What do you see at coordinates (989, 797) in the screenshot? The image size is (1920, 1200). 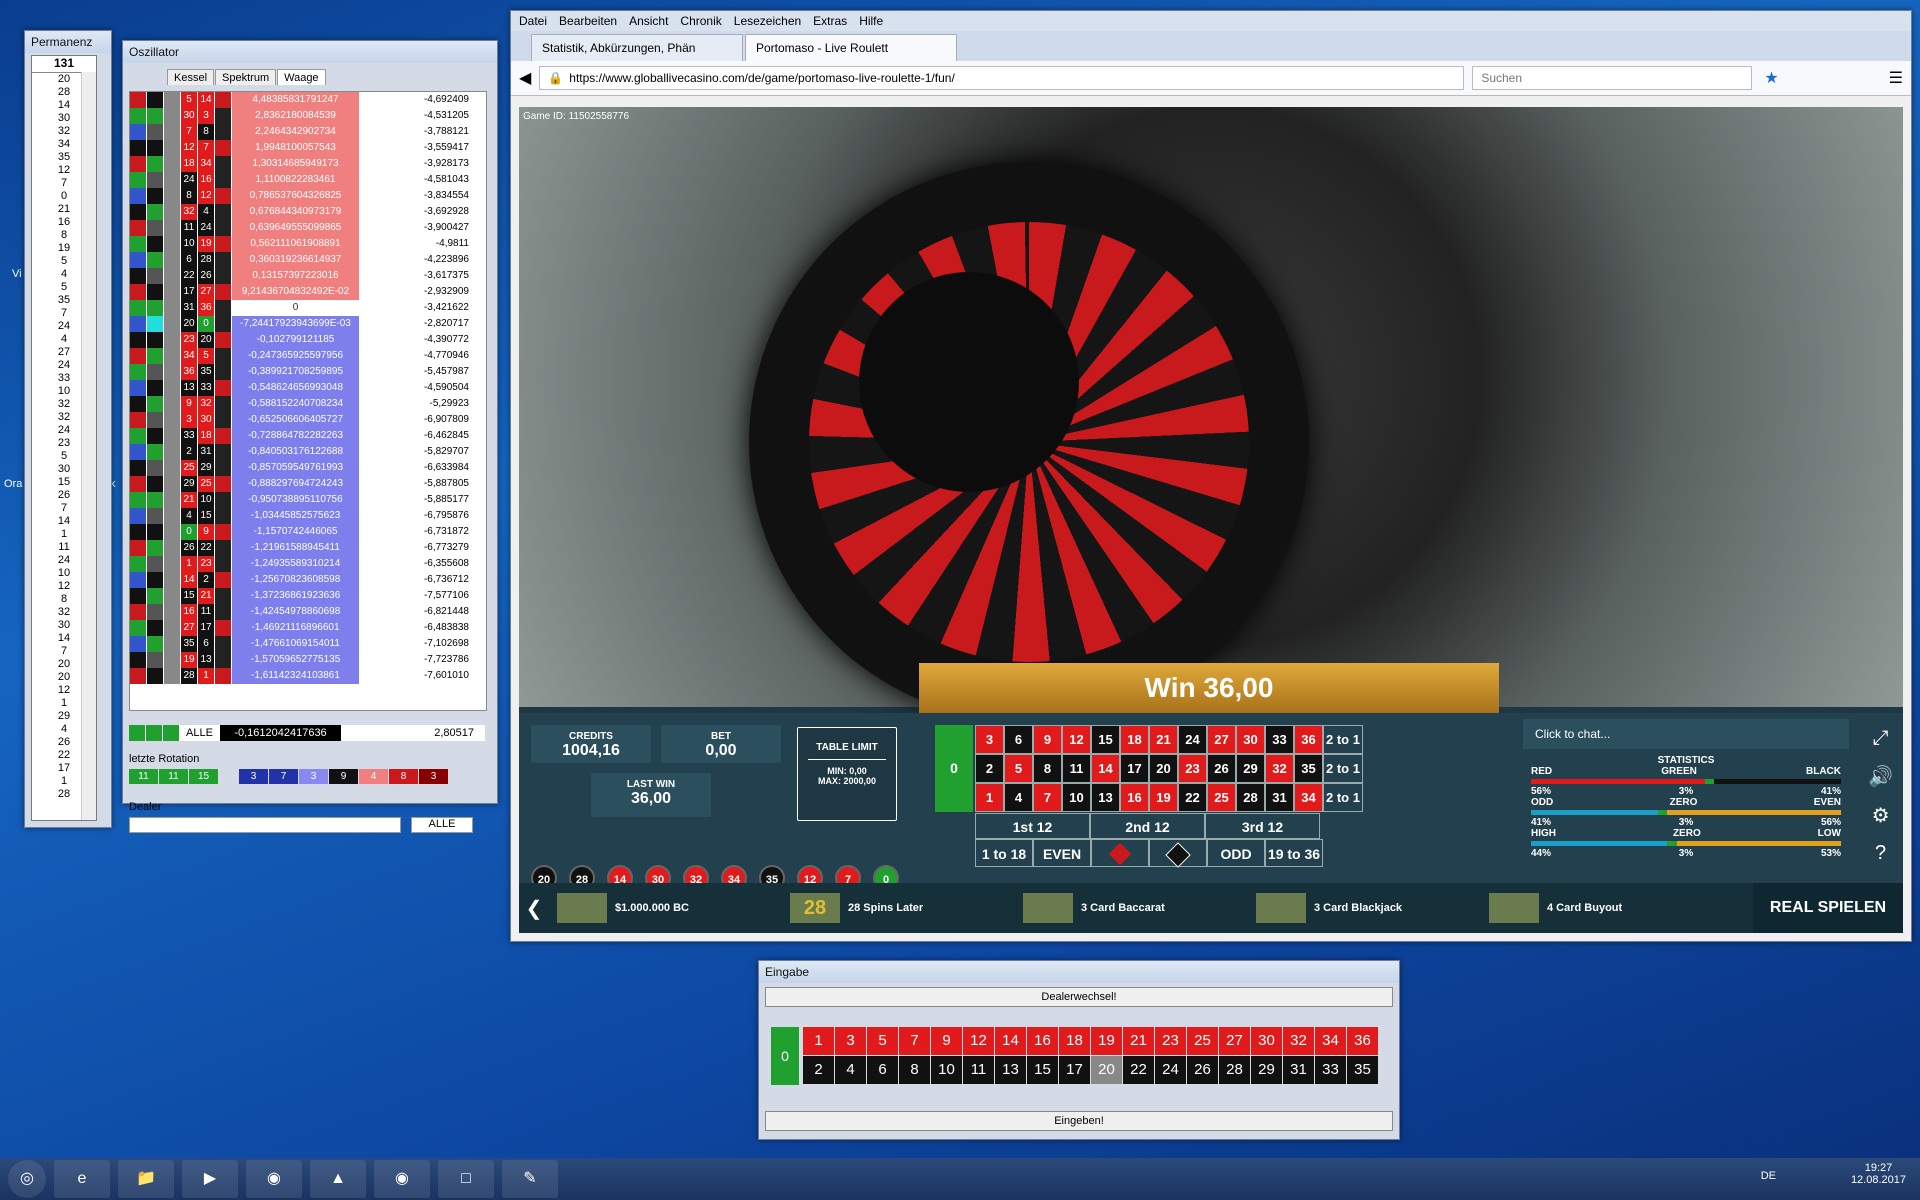 I see `bet-cell: 1` at bounding box center [989, 797].